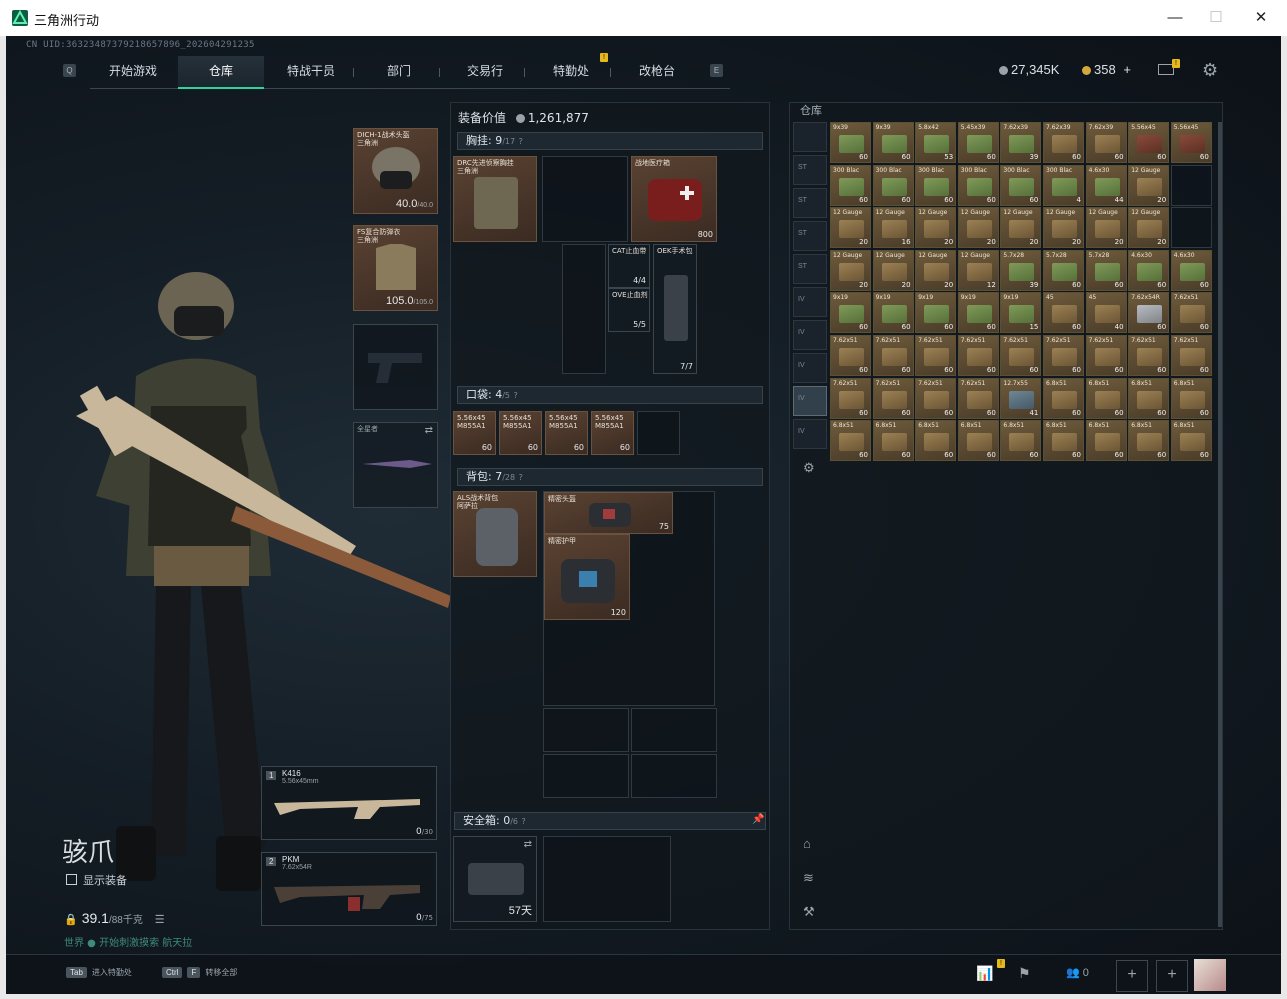  I want to click on armor-slot: FS复合防弹衣 三角洲 105.0/105.0, so click(395, 268).